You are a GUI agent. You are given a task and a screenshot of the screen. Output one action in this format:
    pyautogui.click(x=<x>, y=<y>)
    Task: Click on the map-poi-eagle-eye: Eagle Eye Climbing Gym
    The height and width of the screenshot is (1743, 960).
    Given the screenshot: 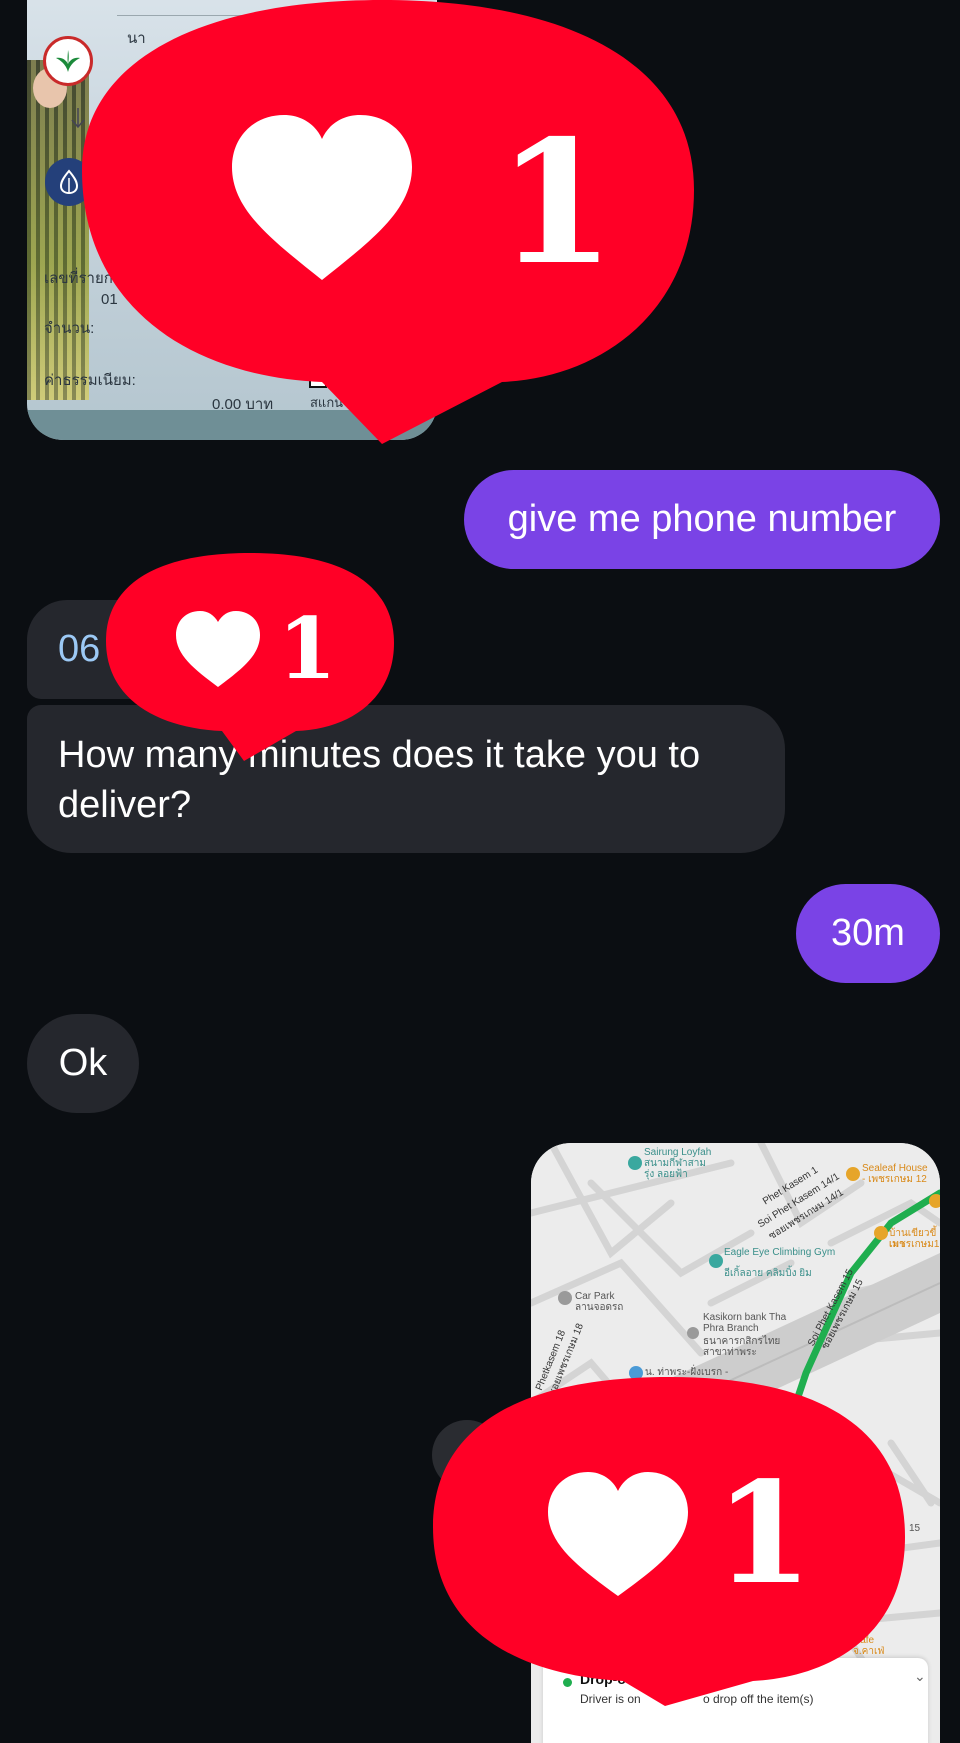 What is the action you would take?
    pyautogui.click(x=780, y=1252)
    